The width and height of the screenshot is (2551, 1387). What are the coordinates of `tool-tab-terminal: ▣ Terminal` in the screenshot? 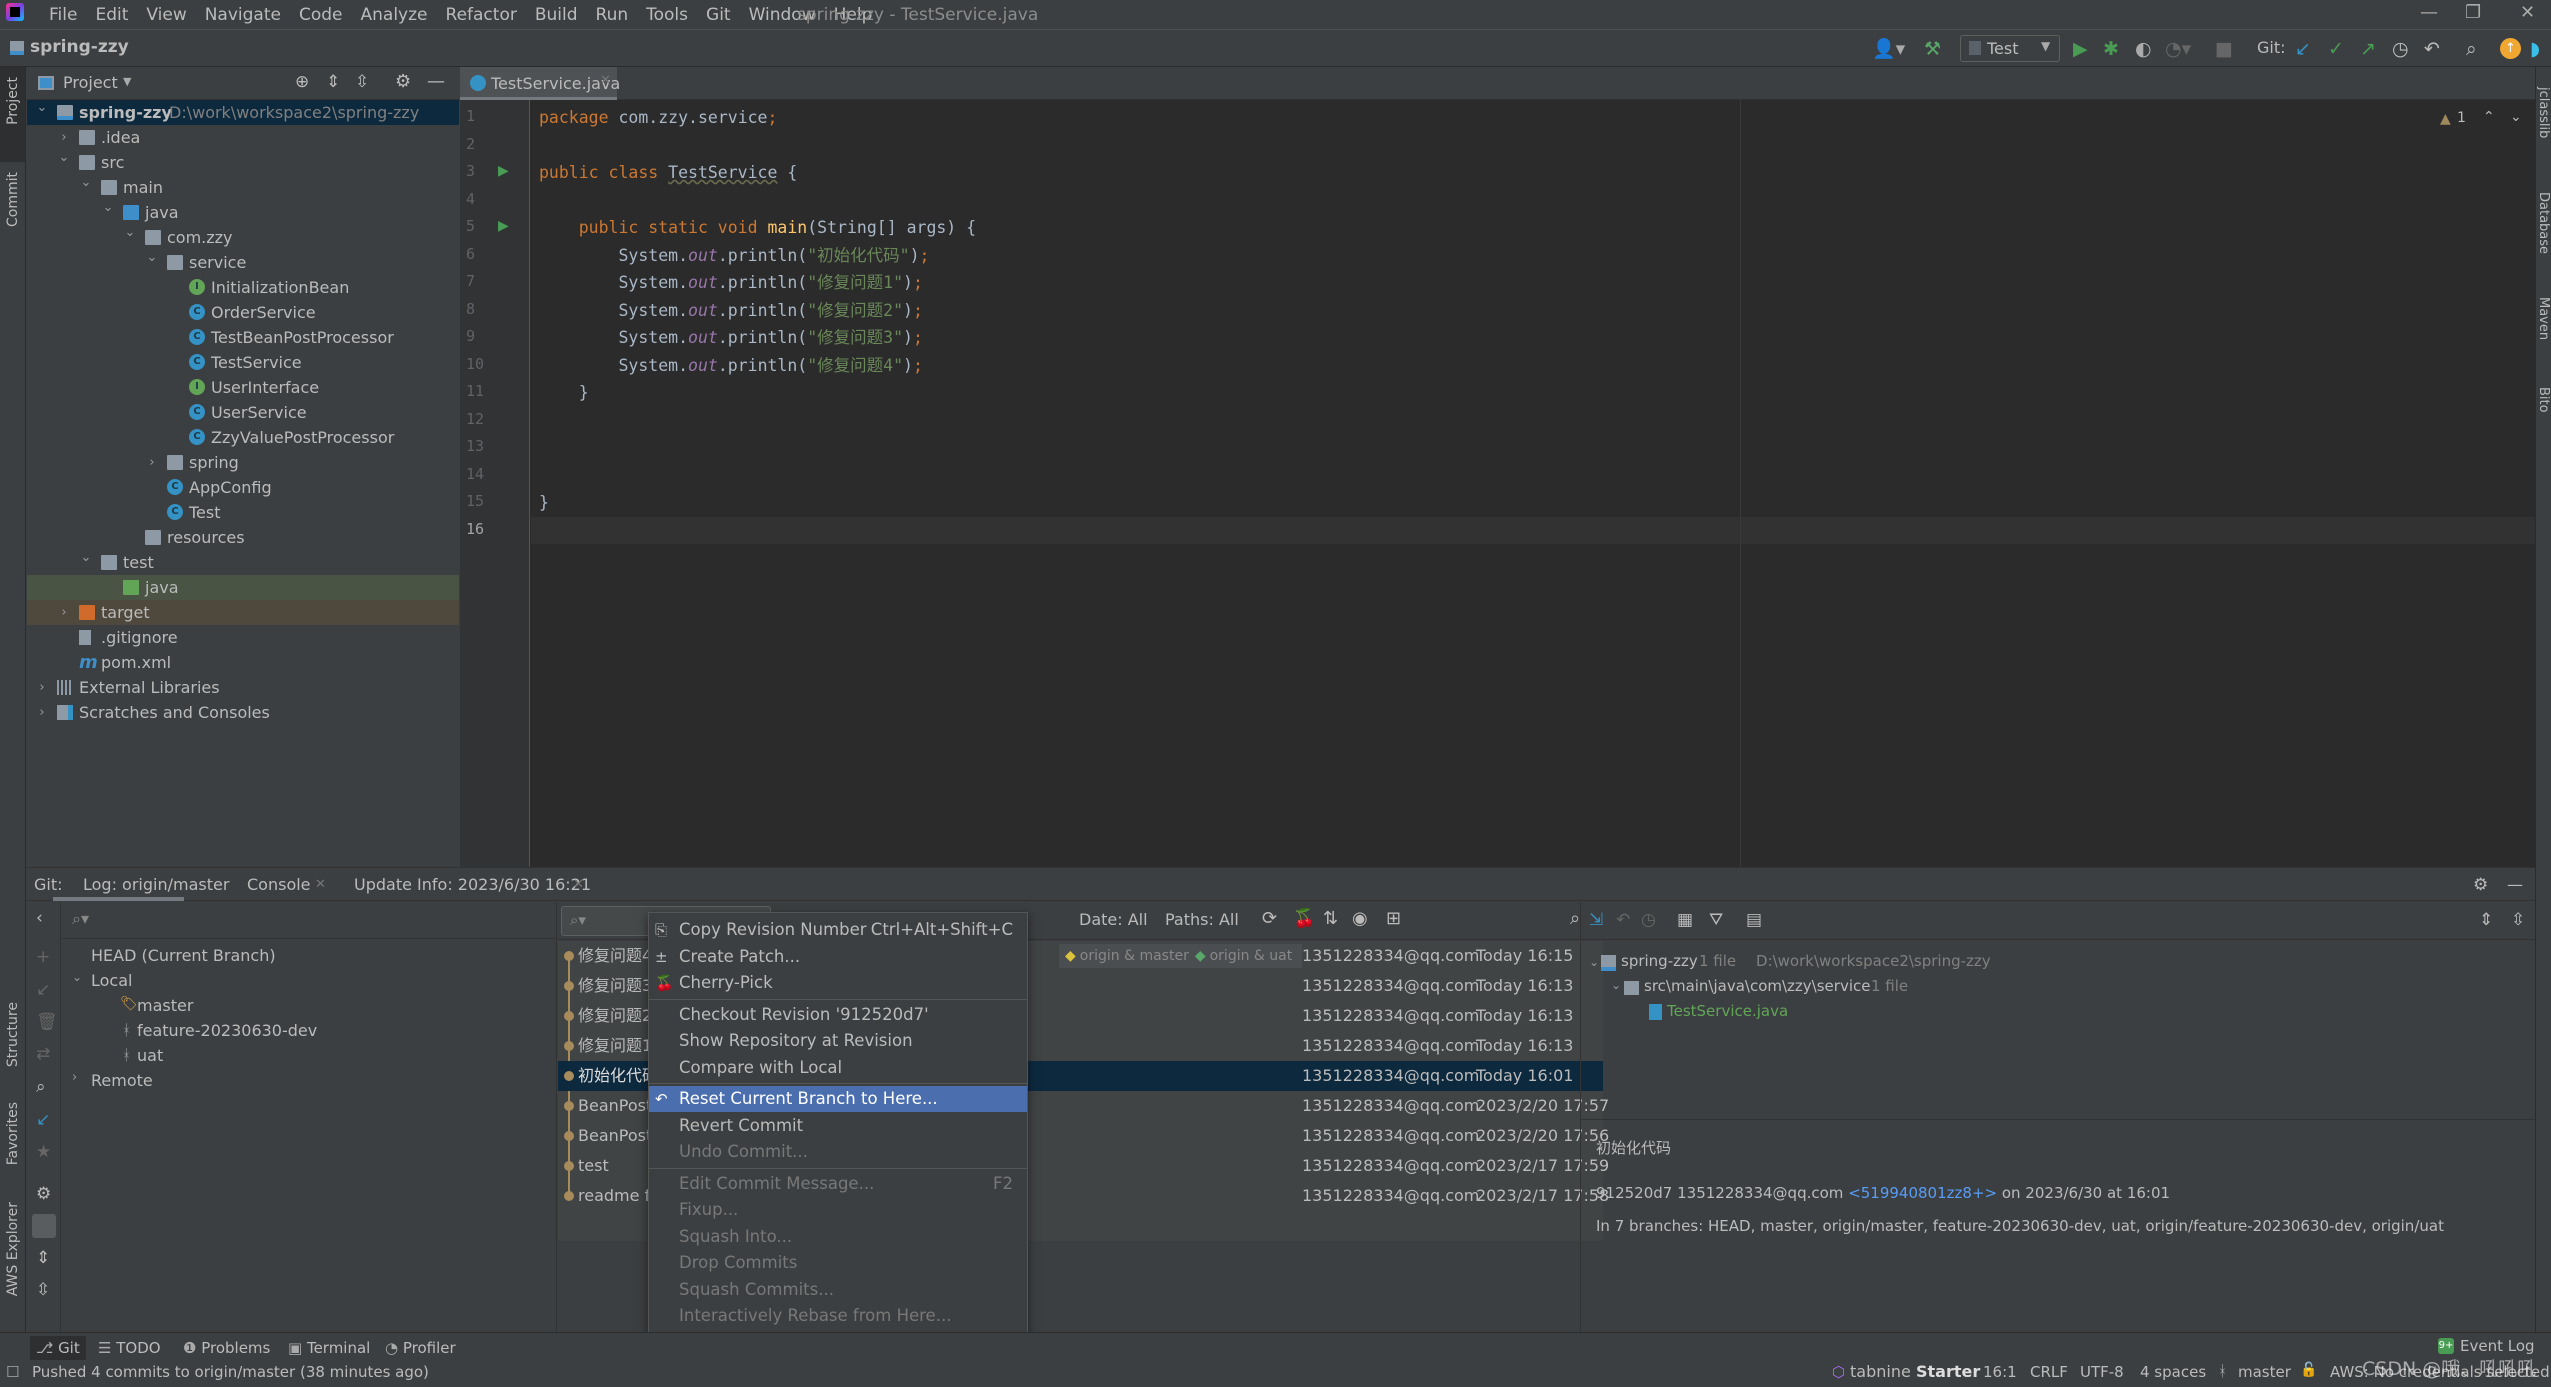 It's located at (329, 1348).